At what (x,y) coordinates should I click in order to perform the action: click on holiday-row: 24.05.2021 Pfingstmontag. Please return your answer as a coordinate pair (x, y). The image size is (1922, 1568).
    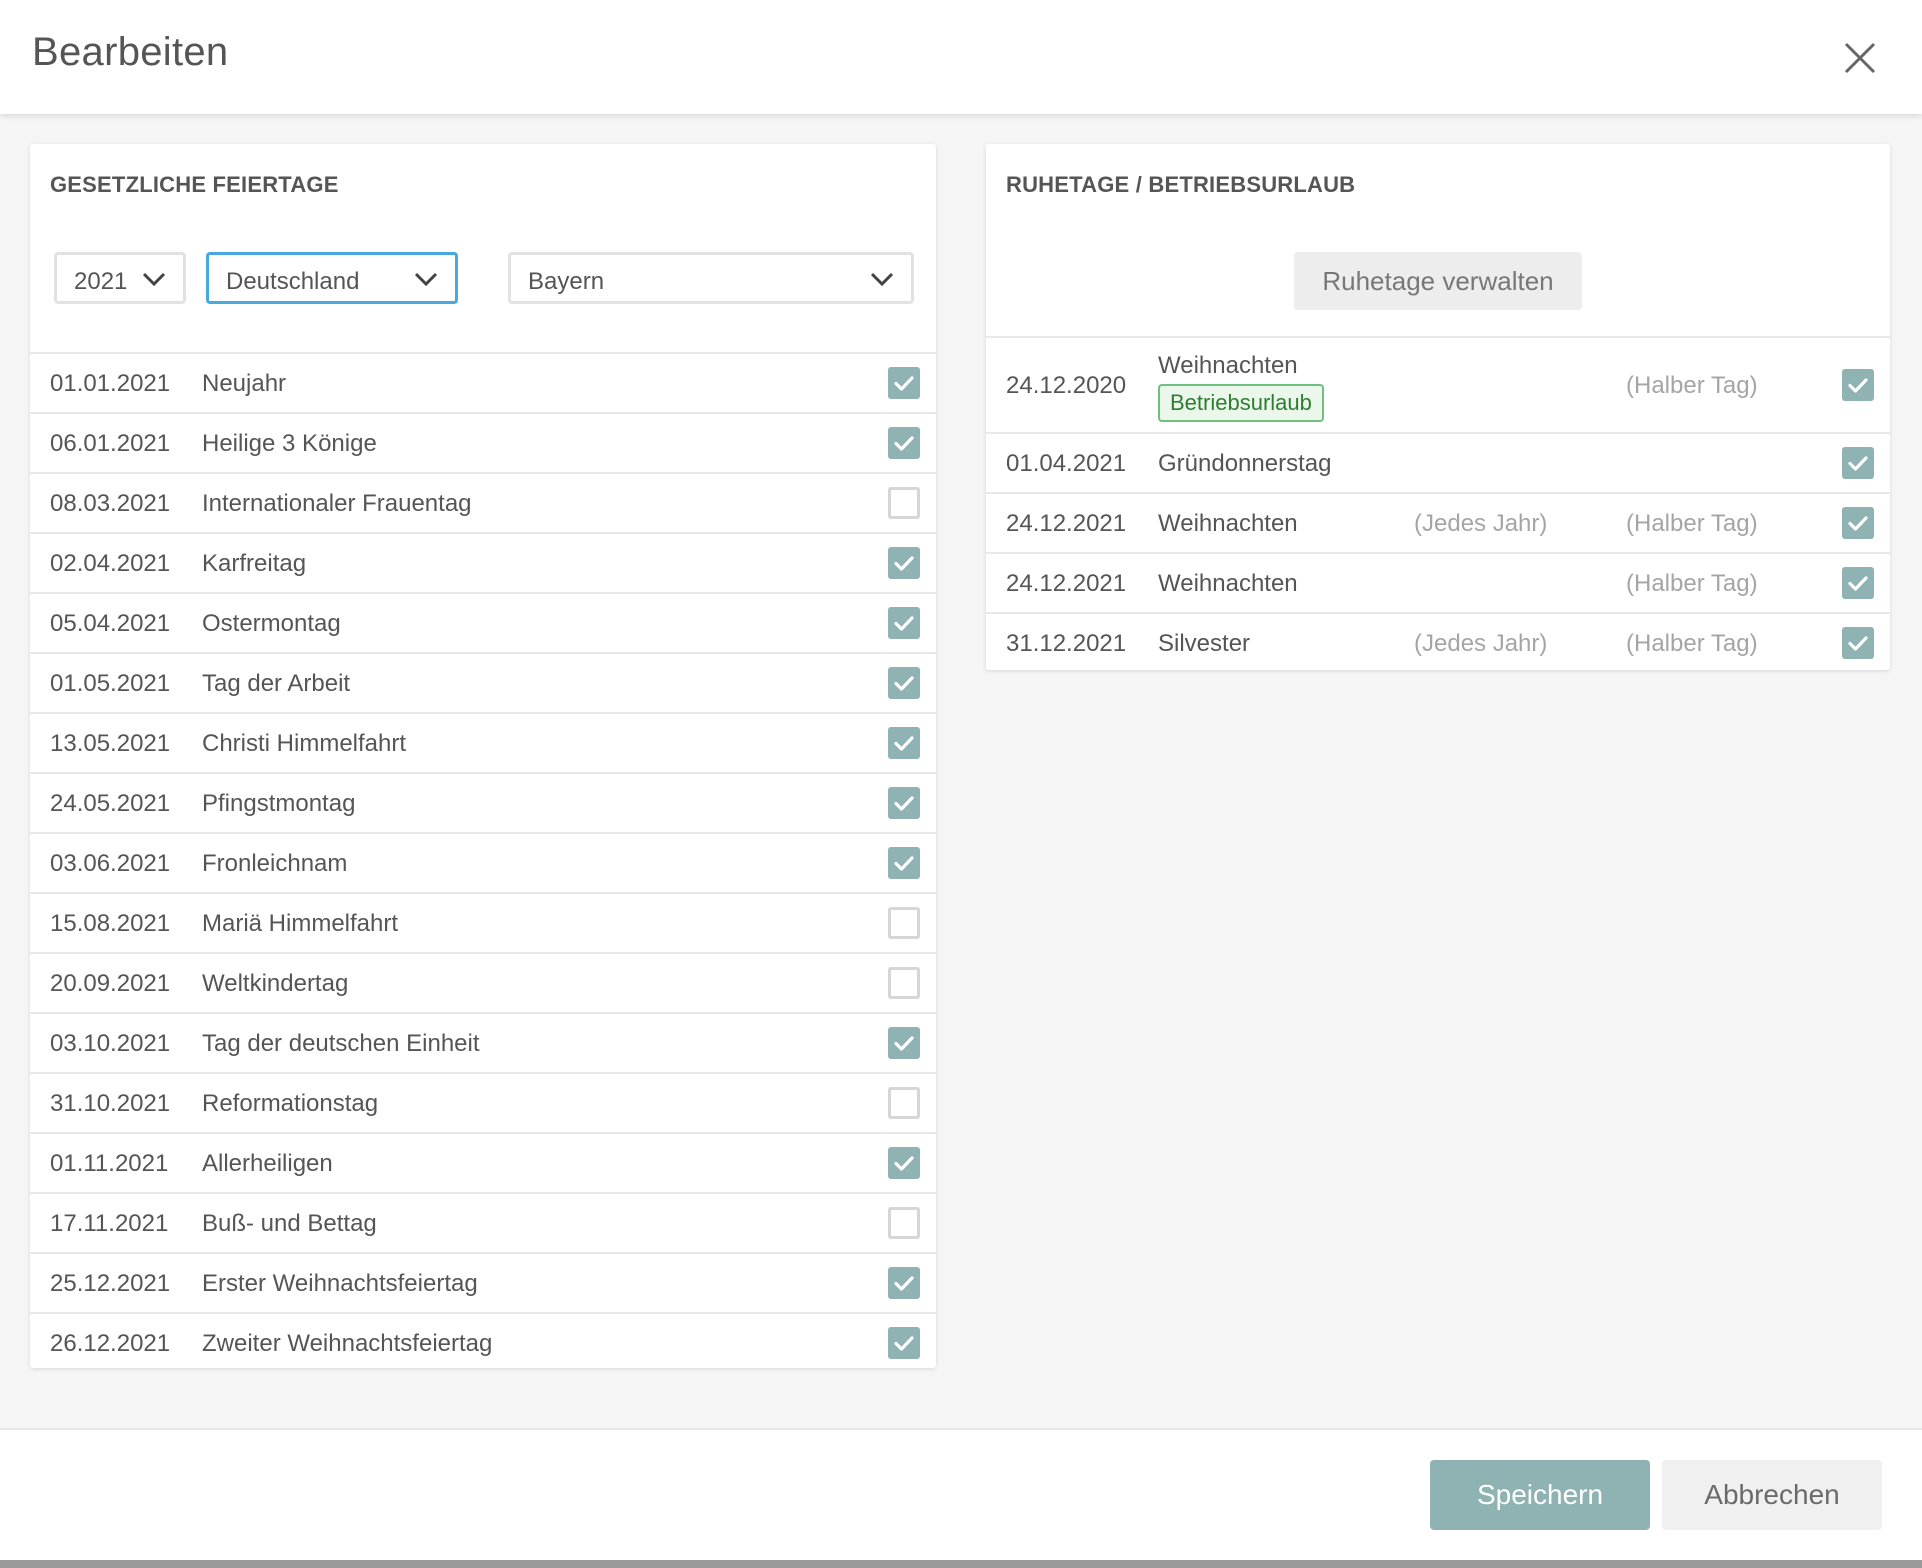
    Looking at the image, I should click on (483, 804).